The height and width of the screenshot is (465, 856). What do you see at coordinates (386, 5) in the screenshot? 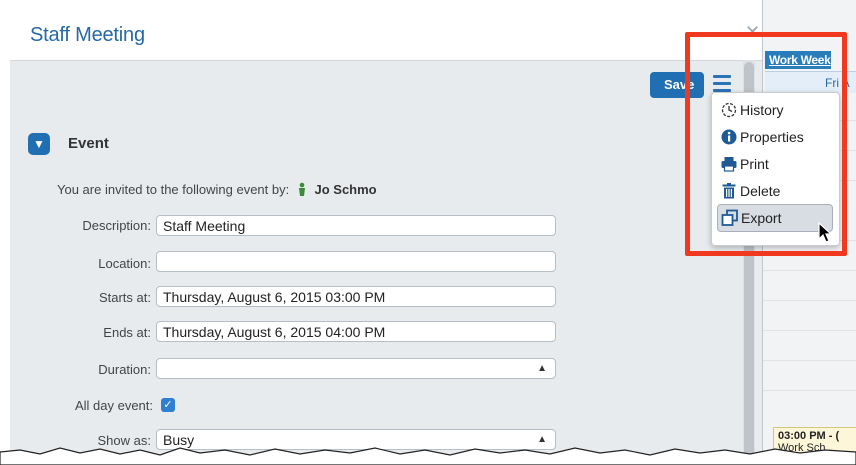
I see `dialog-top-strip` at bounding box center [386, 5].